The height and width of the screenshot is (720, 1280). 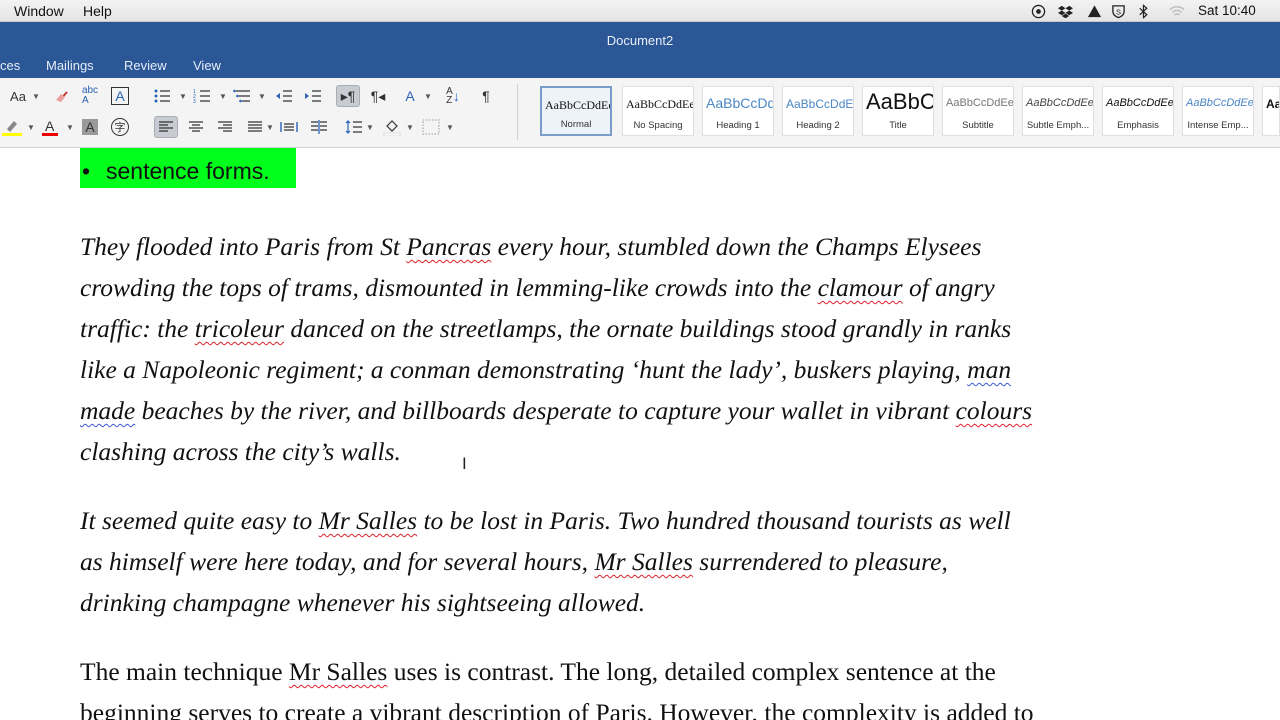 What do you see at coordinates (378, 96) in the screenshot?
I see `rtl-paragraph-icon: ¶◂` at bounding box center [378, 96].